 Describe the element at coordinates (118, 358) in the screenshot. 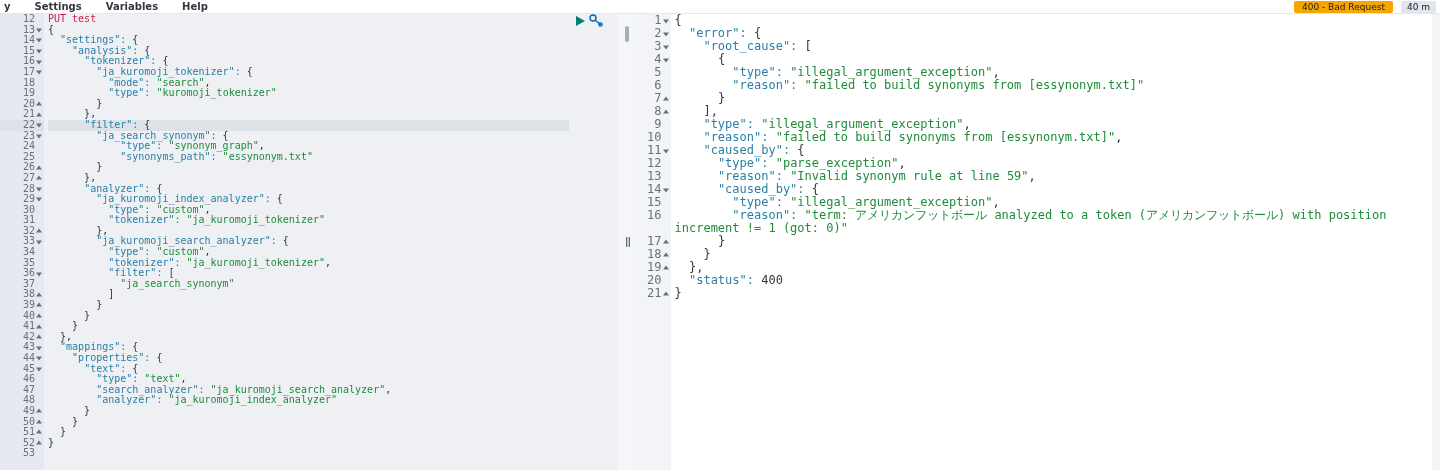

I see `code-line: "properties": {` at that location.